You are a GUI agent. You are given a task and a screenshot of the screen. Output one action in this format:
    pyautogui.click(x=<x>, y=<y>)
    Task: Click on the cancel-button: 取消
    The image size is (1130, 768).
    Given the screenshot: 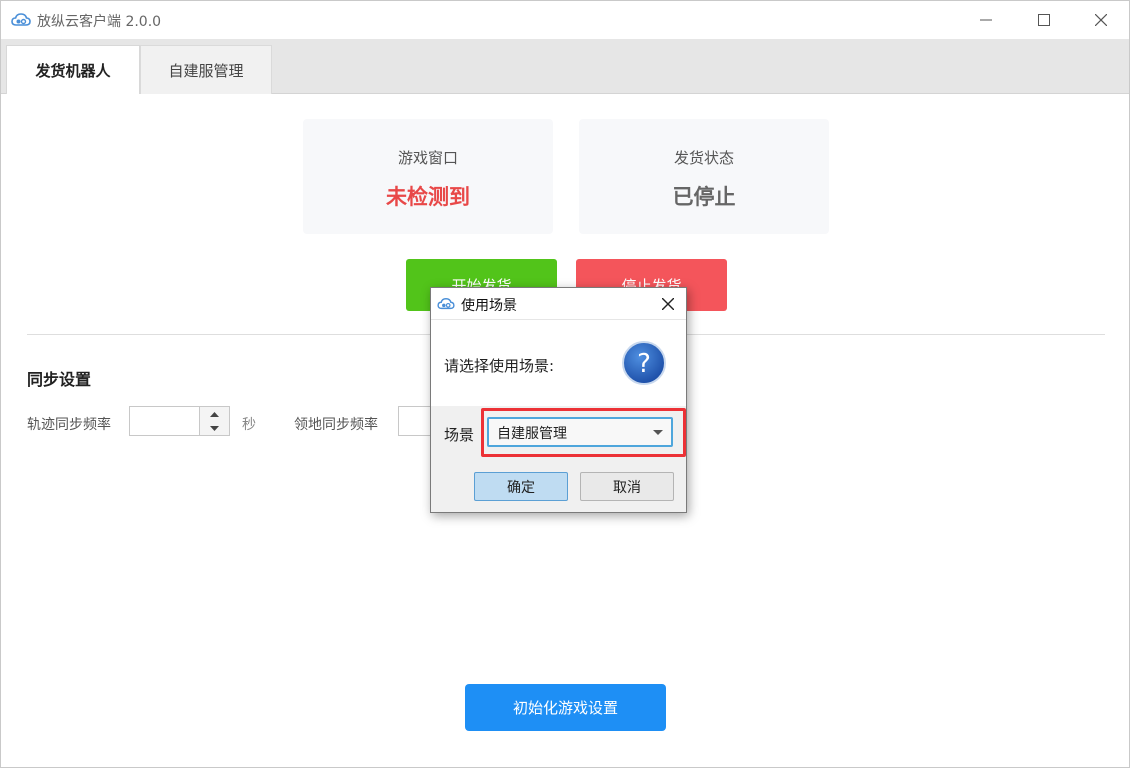 What is the action you would take?
    pyautogui.click(x=627, y=486)
    